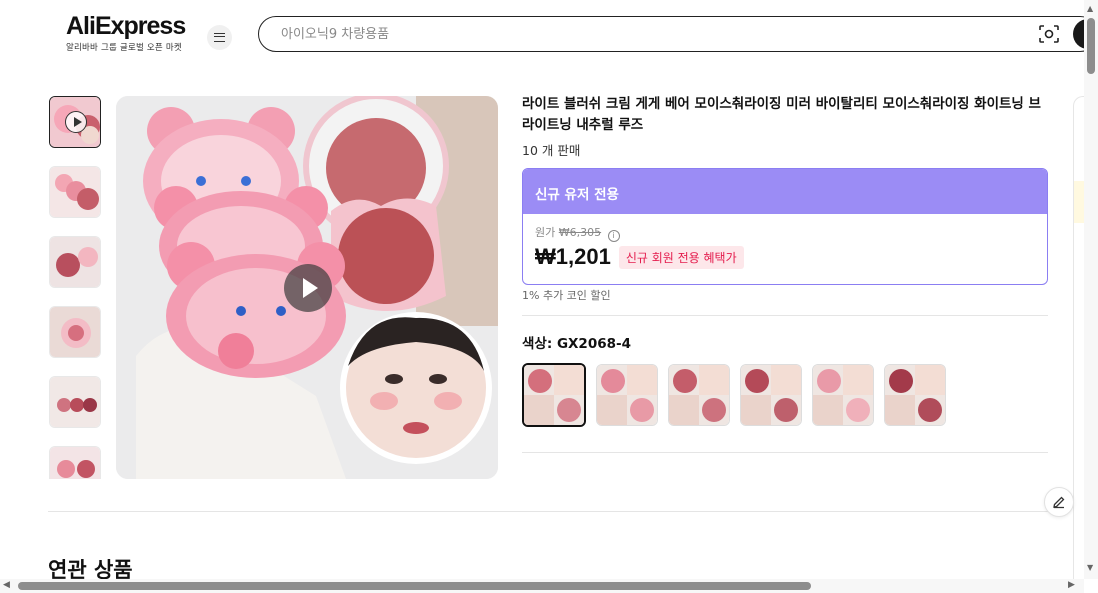 The image size is (1098, 593). I want to click on coin-discount: 1% 추가 코인 할인, so click(566, 295).